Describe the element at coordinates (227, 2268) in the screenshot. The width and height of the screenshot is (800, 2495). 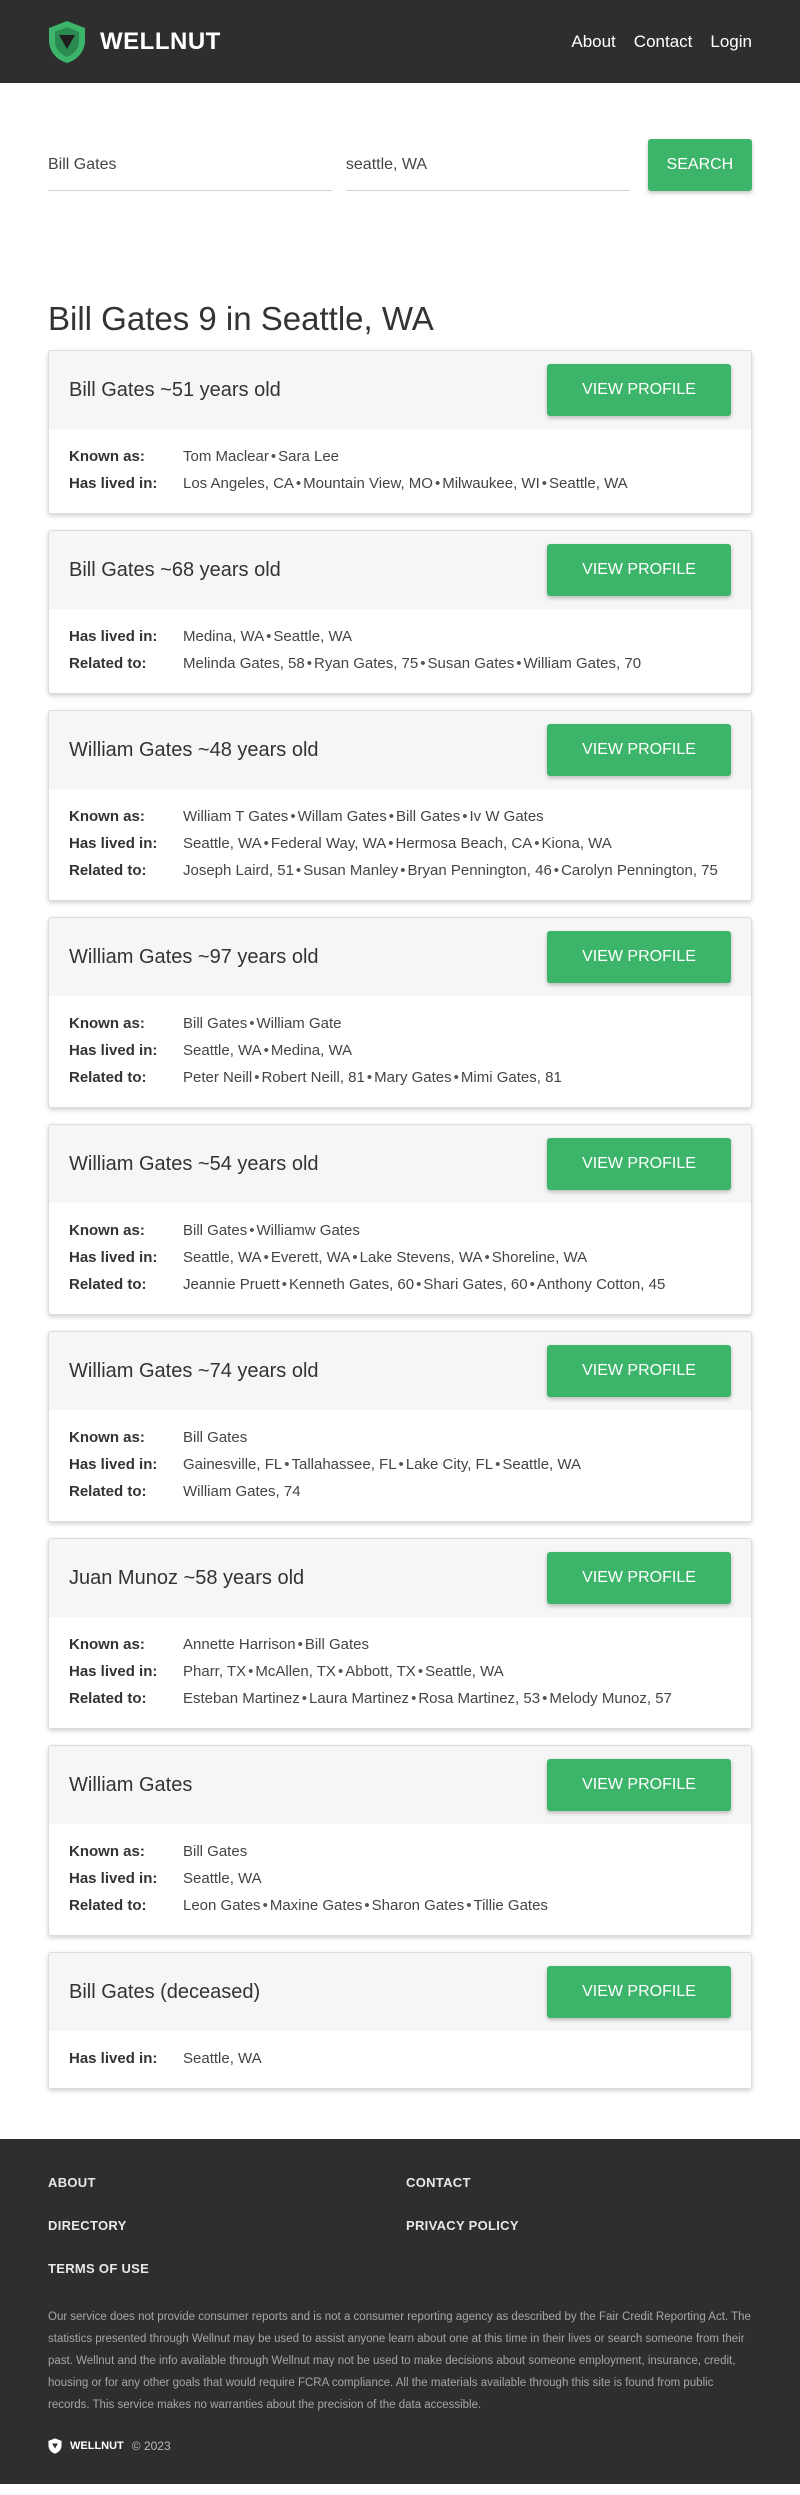
I see `footer-terms-link: TERMS OF USE` at that location.